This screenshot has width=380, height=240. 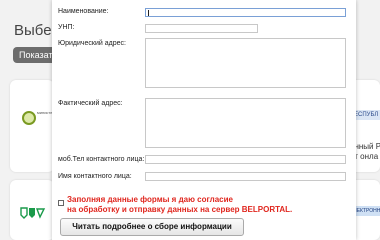 I want to click on phone-label: моб.Тел контактного лица:, so click(x=101, y=159).